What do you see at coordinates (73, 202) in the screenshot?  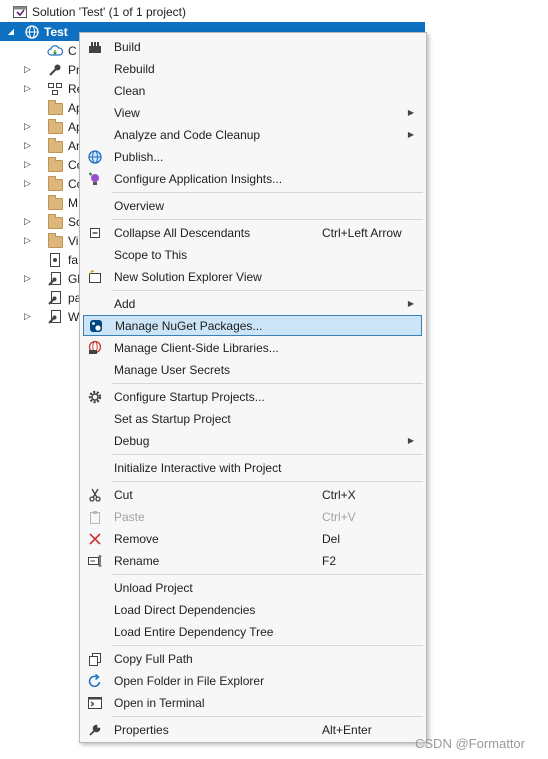 I see `tree-item-label: M` at bounding box center [73, 202].